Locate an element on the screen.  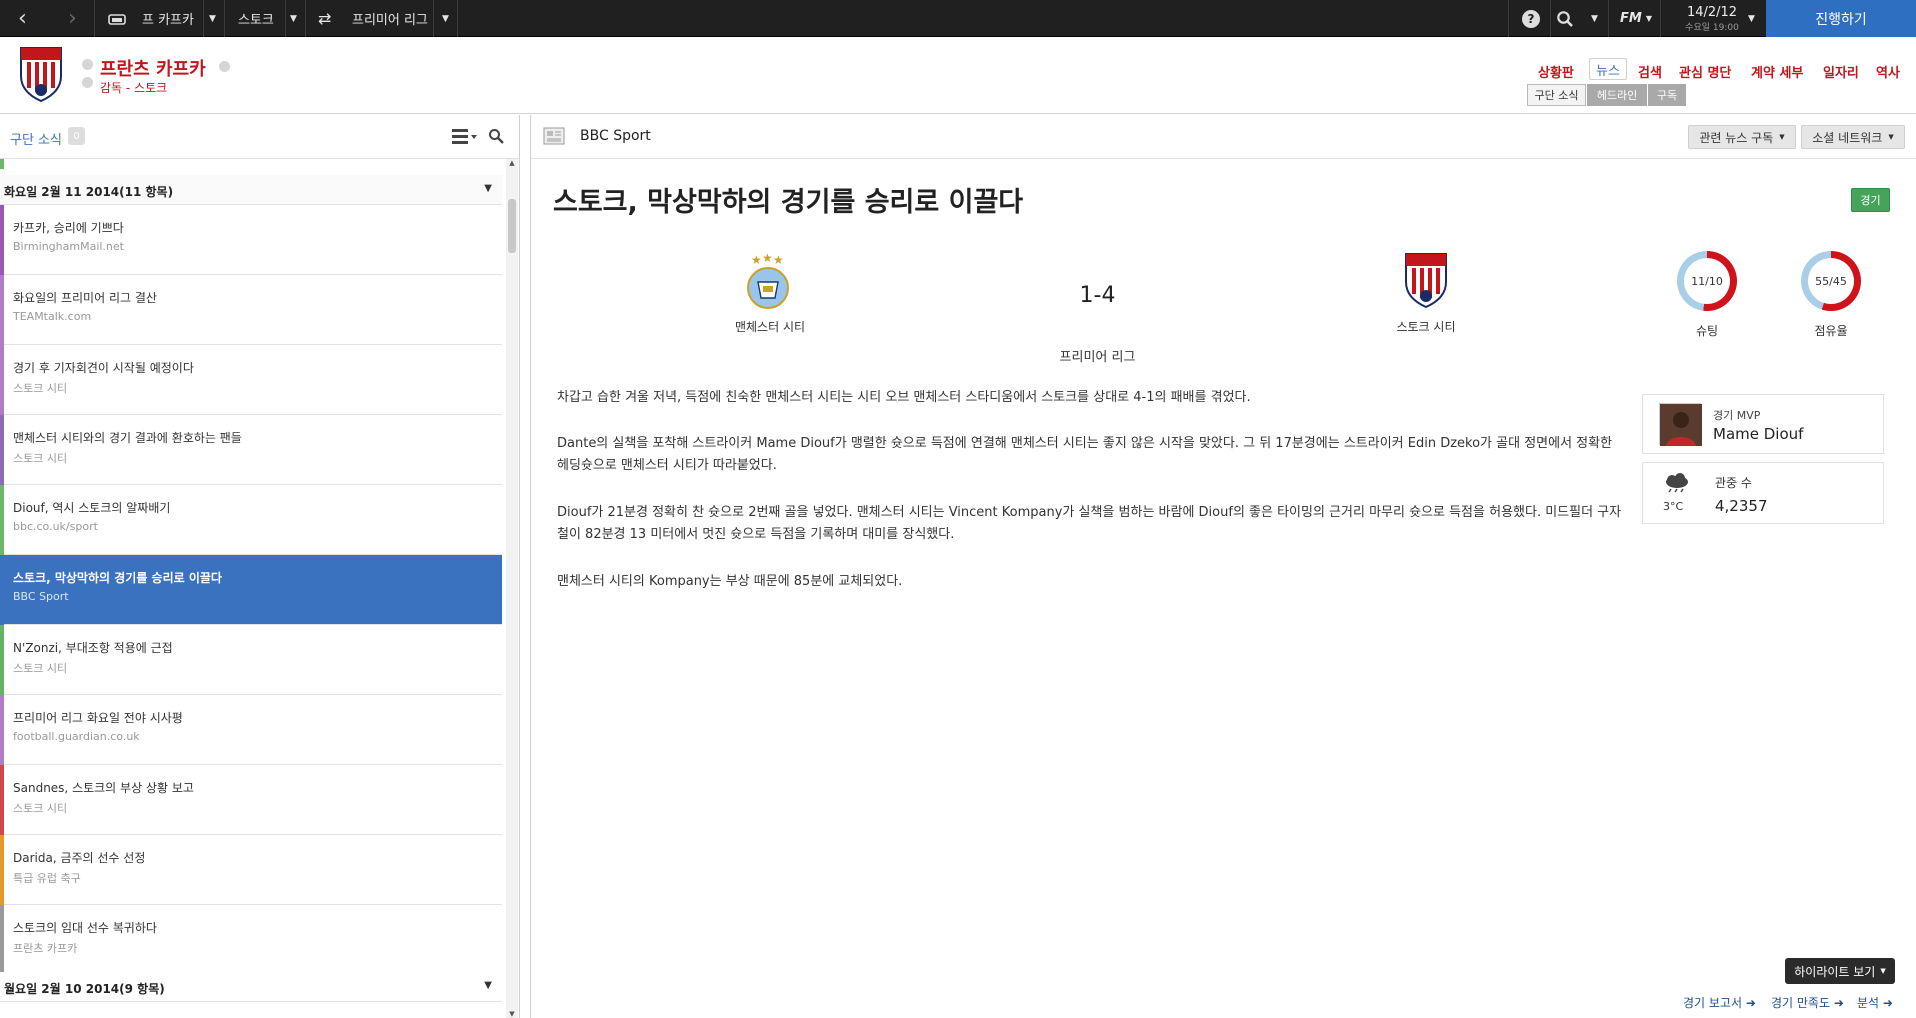
temperature: 3°C is located at coordinates (1673, 506).